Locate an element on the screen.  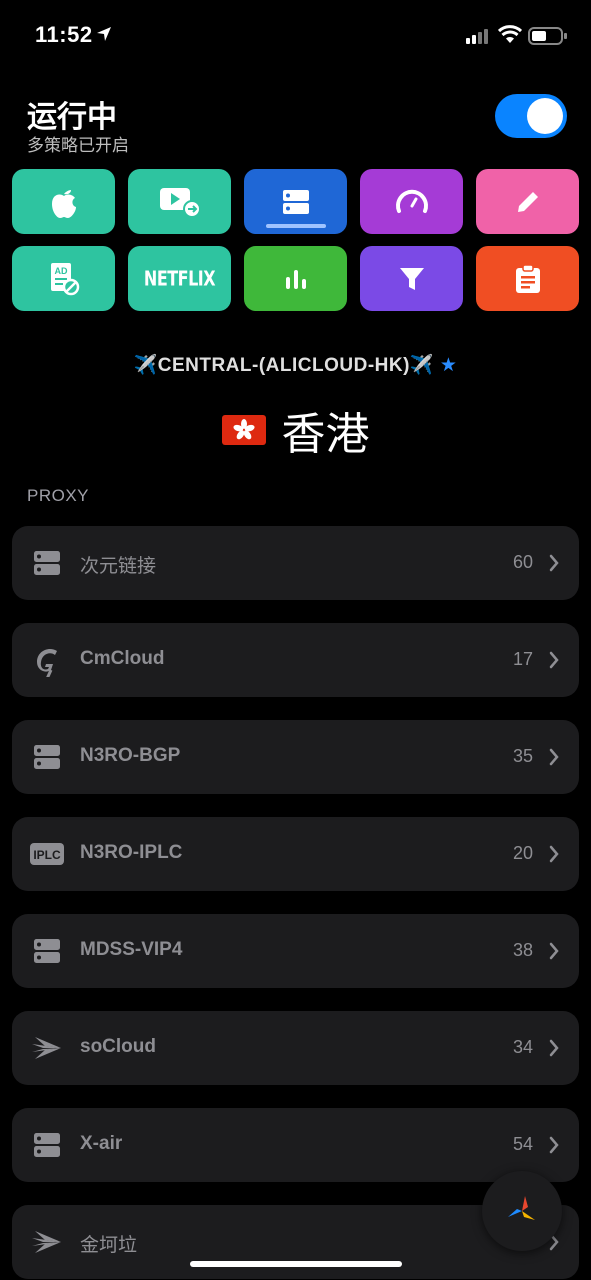
page-subtitle: 多策略已开启 is located at coordinates (78, 145).